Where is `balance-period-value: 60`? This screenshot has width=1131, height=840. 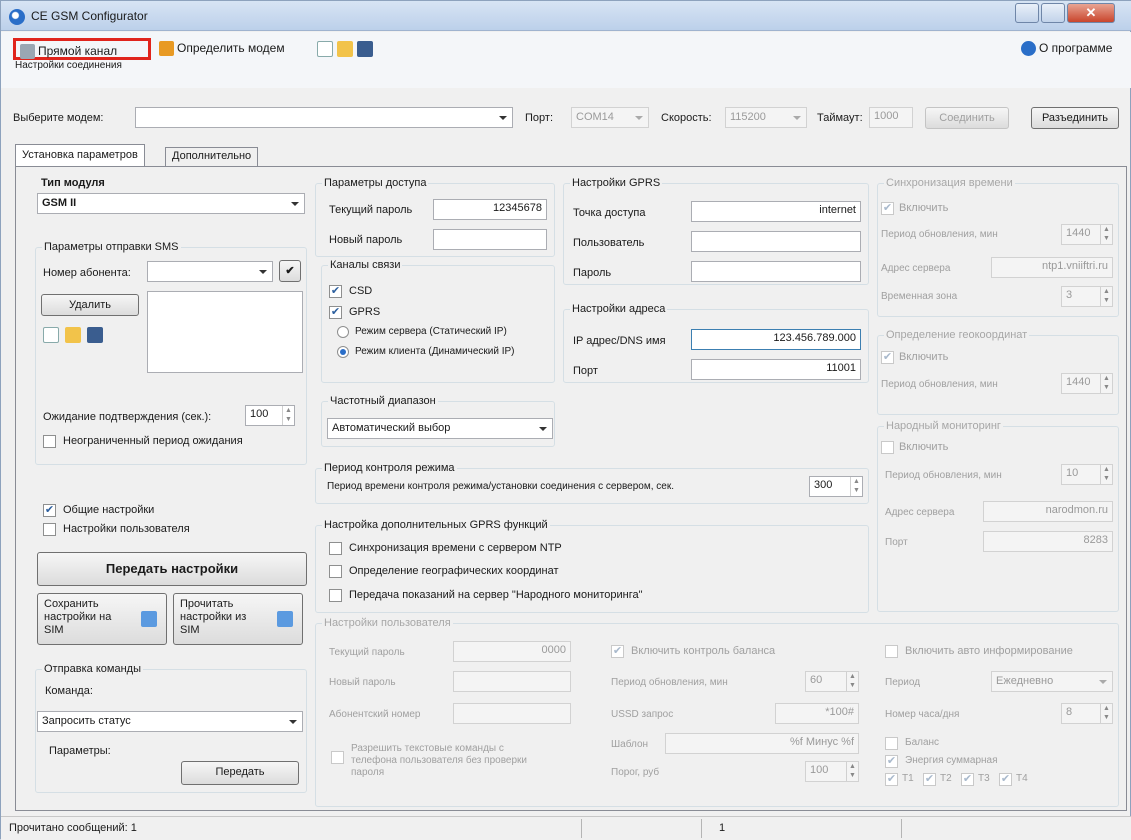
balance-period-value: 60 is located at coordinates (816, 680).